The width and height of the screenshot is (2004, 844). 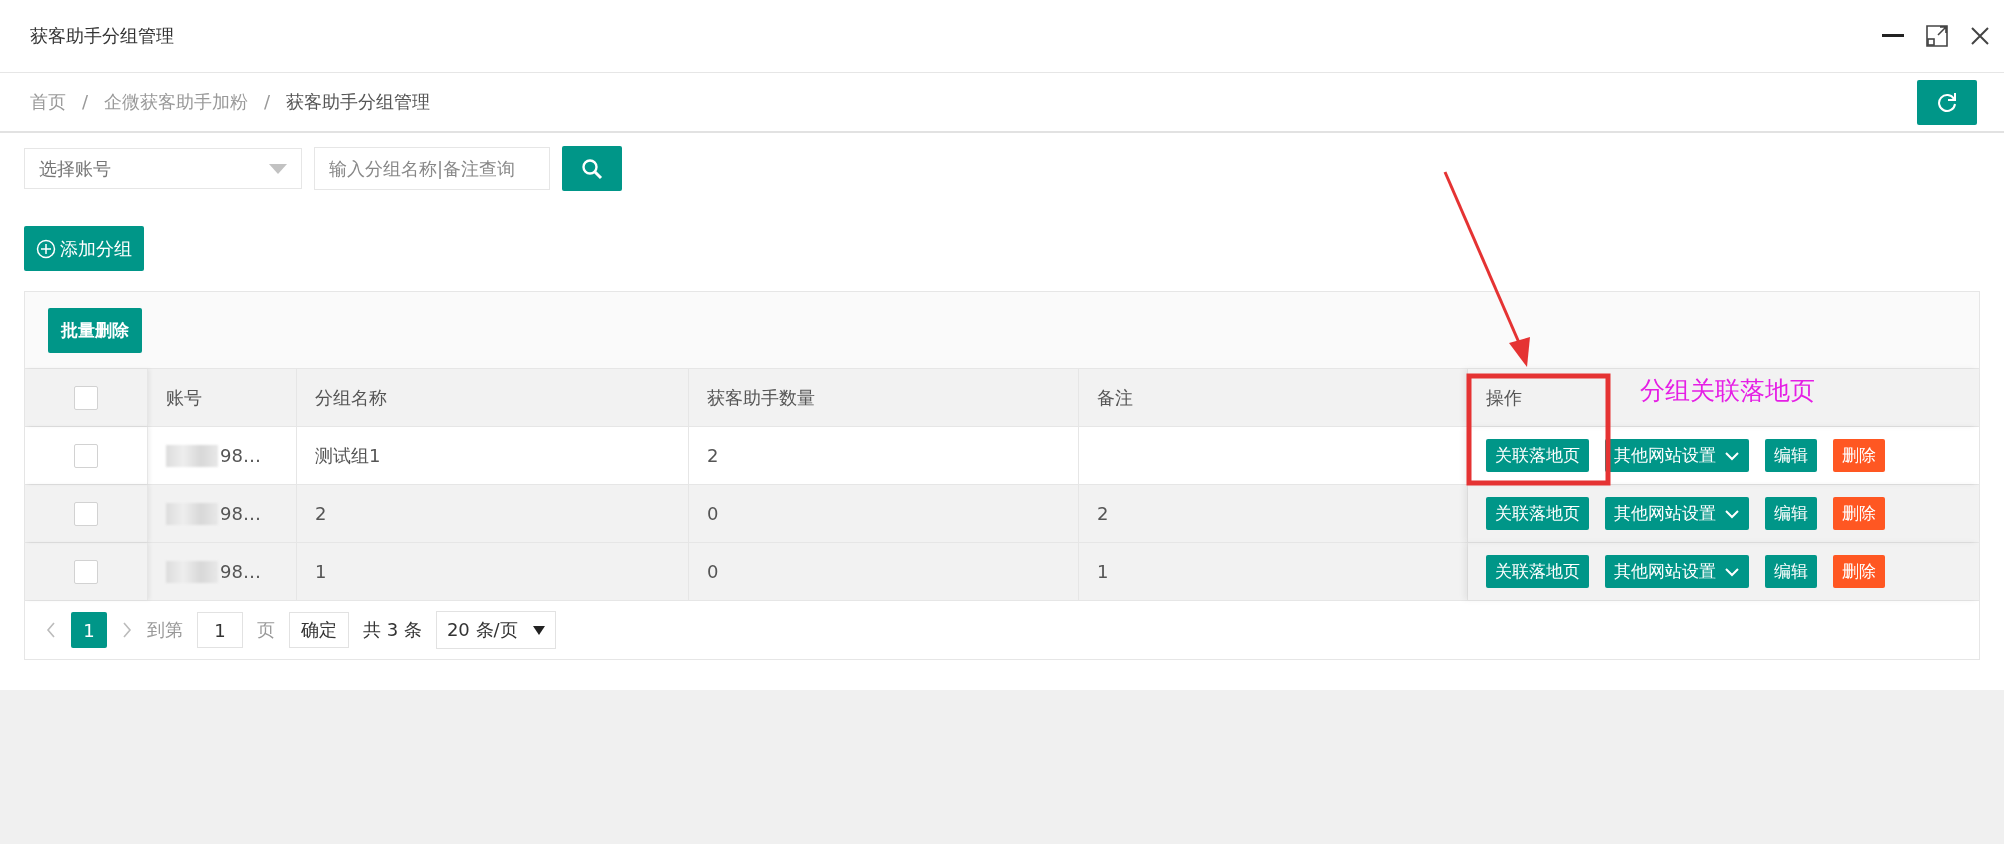 What do you see at coordinates (48, 101) in the screenshot?
I see `breadcrumb-link: 首页` at bounding box center [48, 101].